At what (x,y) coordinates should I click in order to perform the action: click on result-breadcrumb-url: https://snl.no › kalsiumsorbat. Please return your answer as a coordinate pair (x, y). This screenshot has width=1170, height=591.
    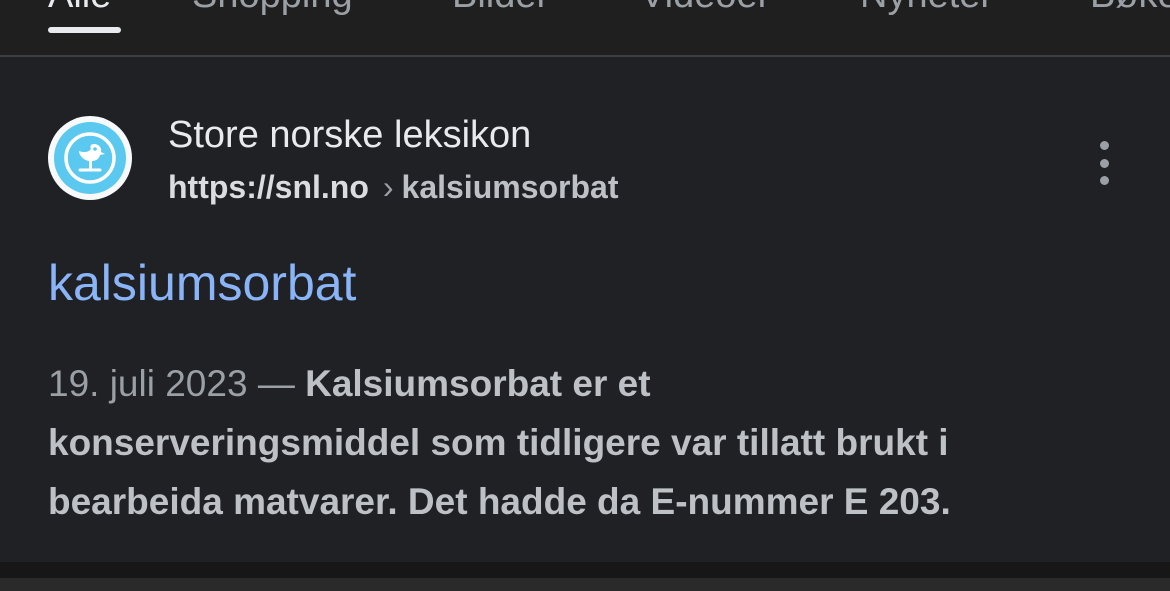
    Looking at the image, I should click on (393, 187).